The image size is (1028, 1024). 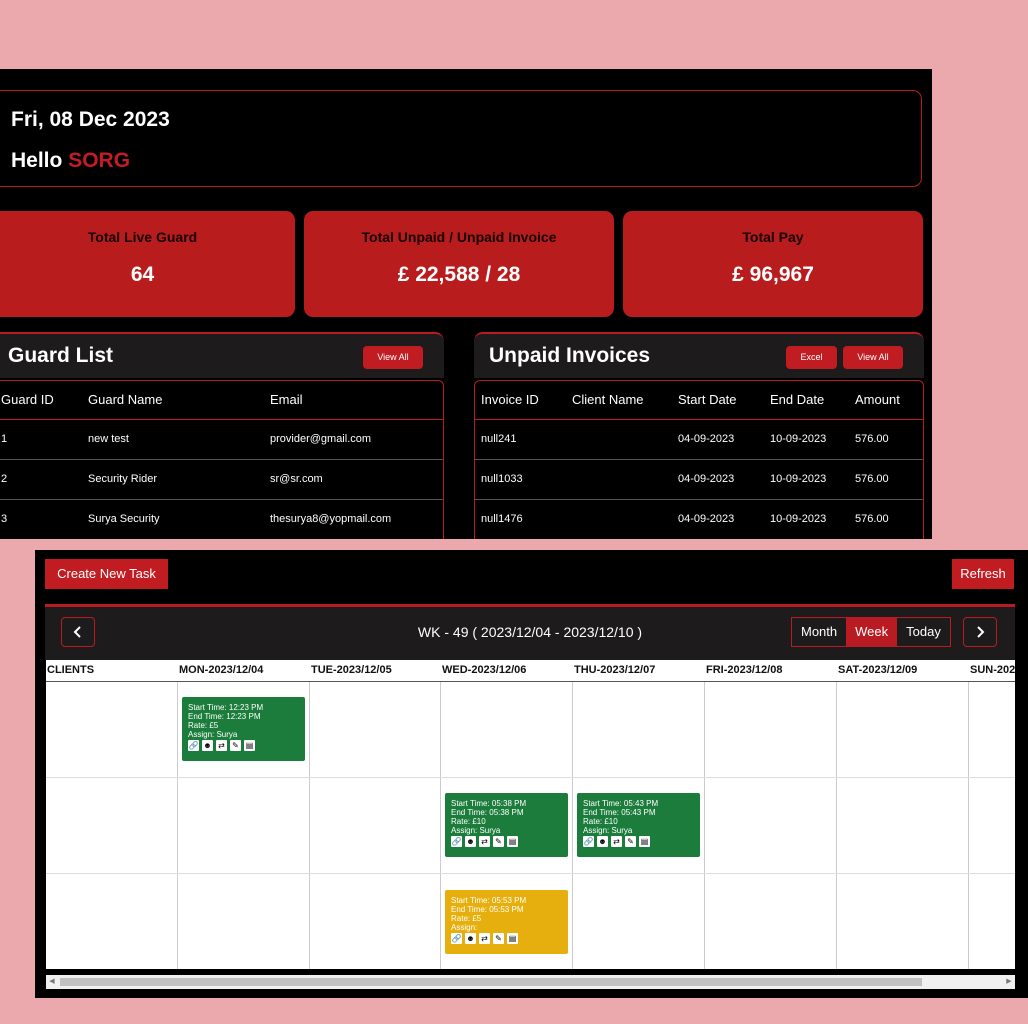 I want to click on table-header-row: Guard ID Guard Name Email, so click(x=221, y=400).